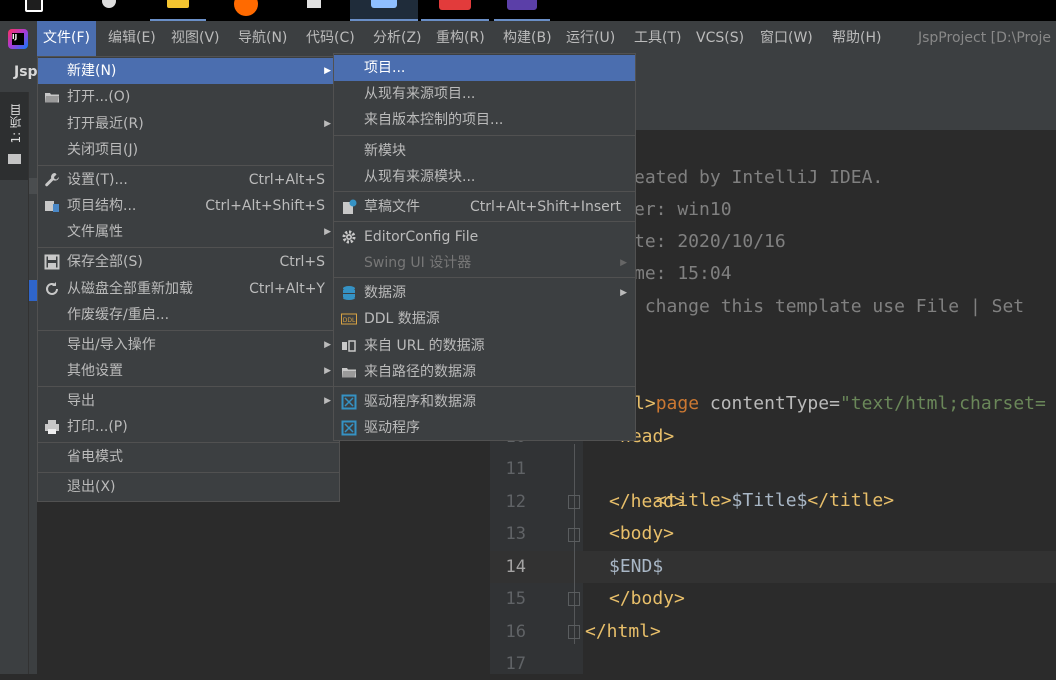 This screenshot has height=680, width=1056. Describe the element at coordinates (95, 232) in the screenshot. I see `menu-item-label: 文件属性` at that location.